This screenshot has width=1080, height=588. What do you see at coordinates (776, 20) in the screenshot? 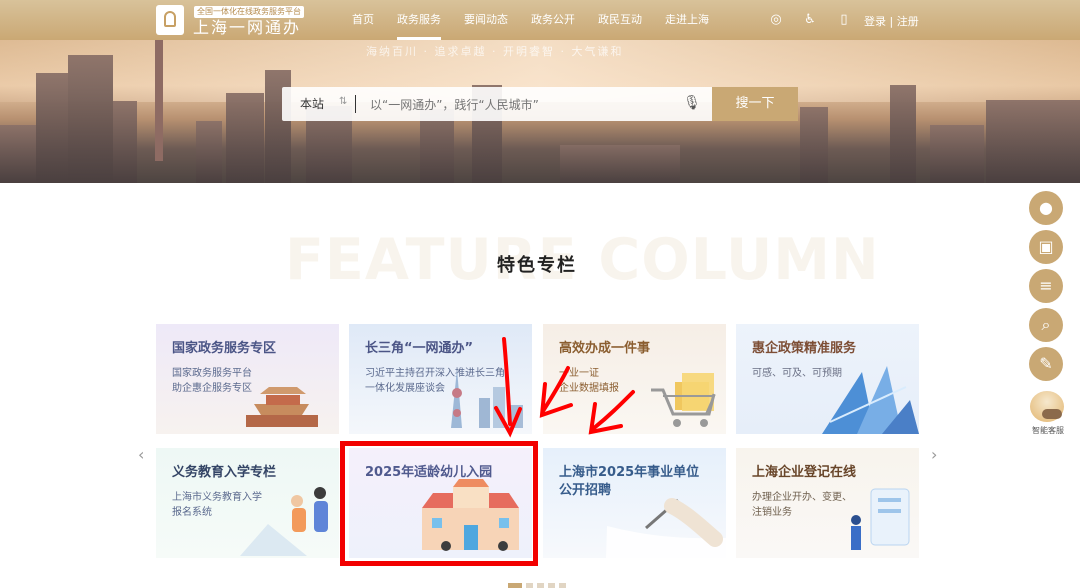
I see `globe-icon: ◎` at bounding box center [776, 20].